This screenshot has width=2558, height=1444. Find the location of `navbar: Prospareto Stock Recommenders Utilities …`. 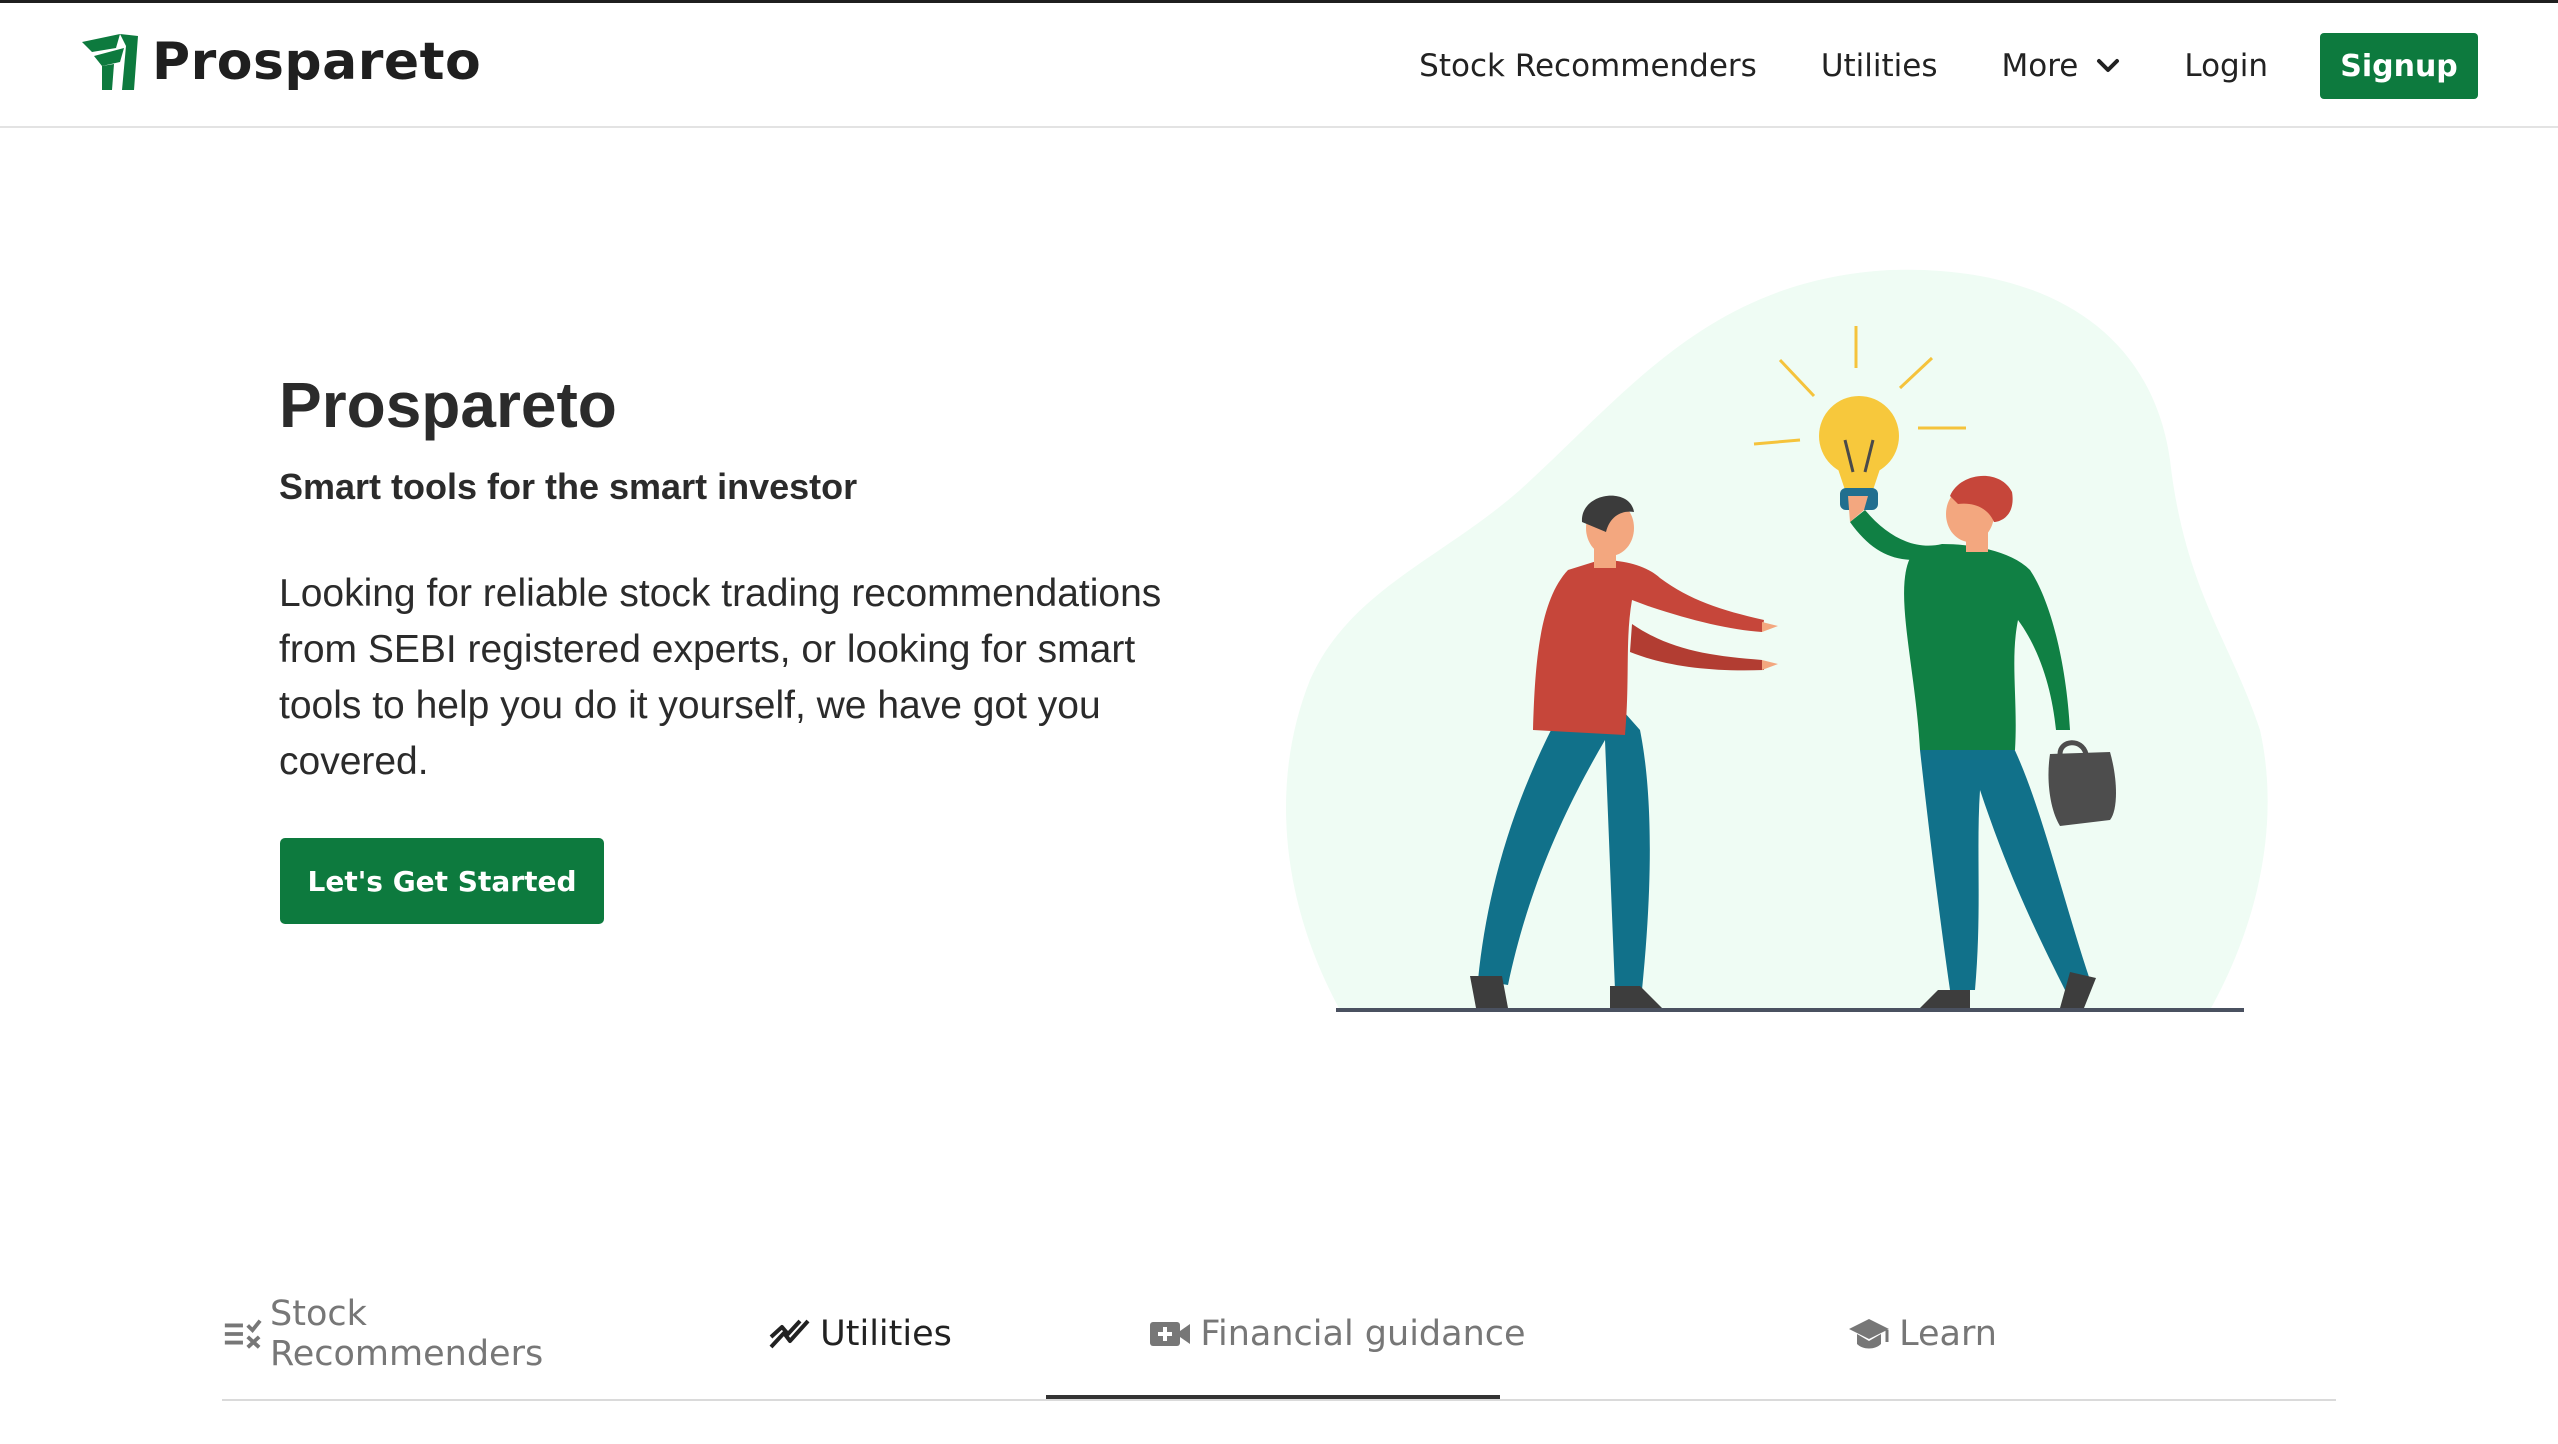

navbar: Prospareto Stock Recommenders Utilities … is located at coordinates (1279, 65).